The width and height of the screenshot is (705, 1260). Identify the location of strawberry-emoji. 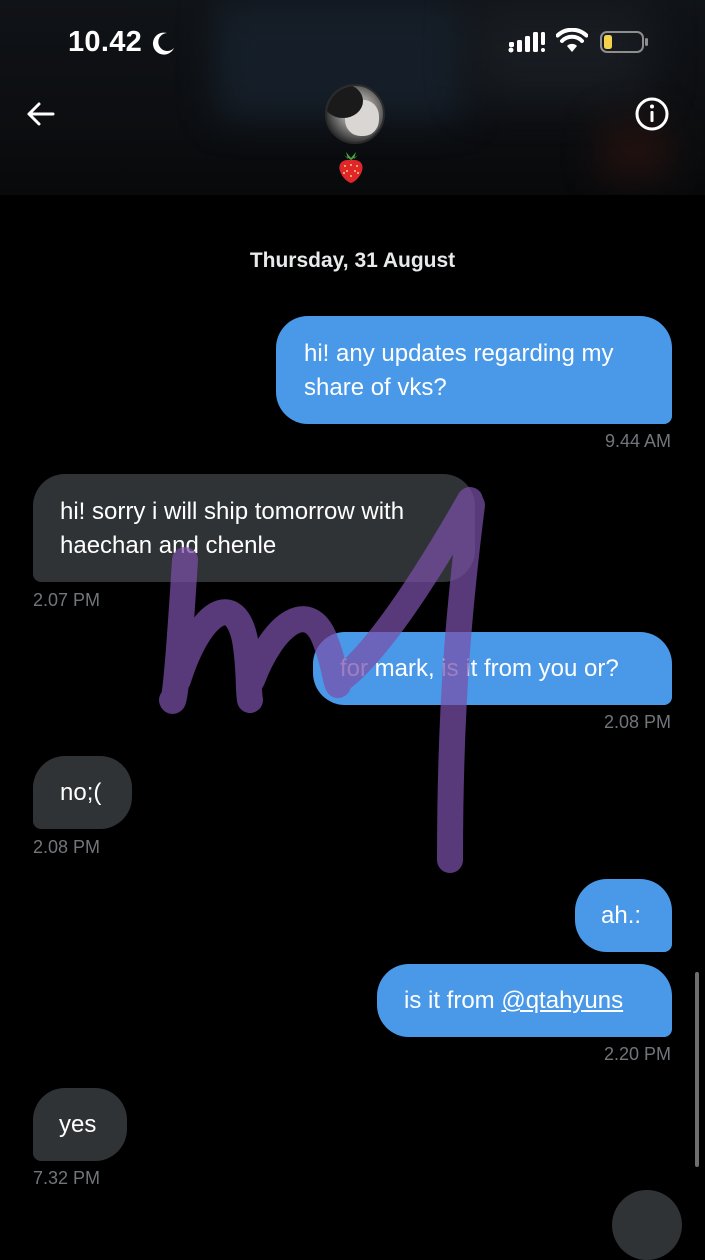
(351, 167).